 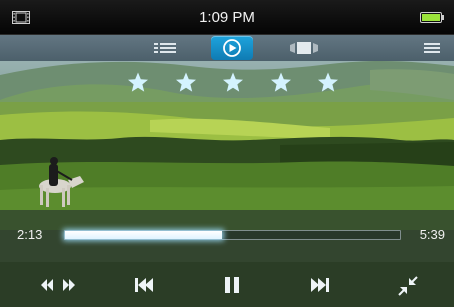 What do you see at coordinates (144, 235) in the screenshot?
I see `progress-fill` at bounding box center [144, 235].